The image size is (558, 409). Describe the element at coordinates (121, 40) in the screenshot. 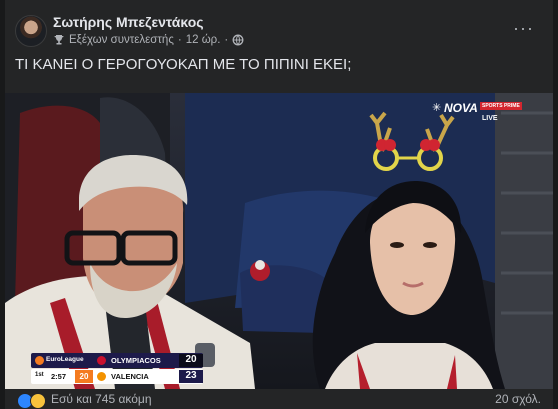

I see `author-badge: Εξέχων συντελεστής` at that location.